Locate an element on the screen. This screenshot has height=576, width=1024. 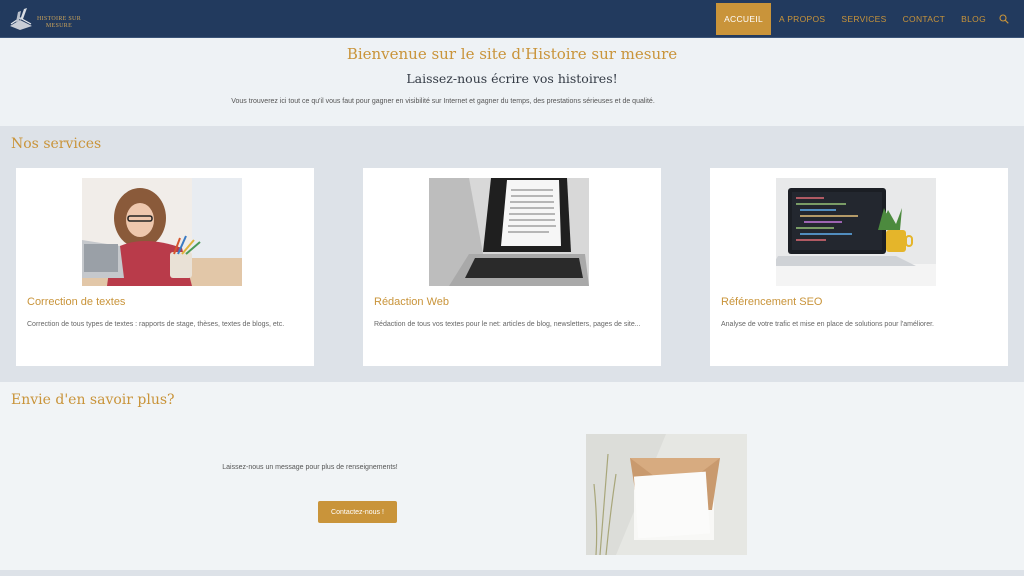
service-card-title: Référencement SEO is located at coordinates (772, 302).